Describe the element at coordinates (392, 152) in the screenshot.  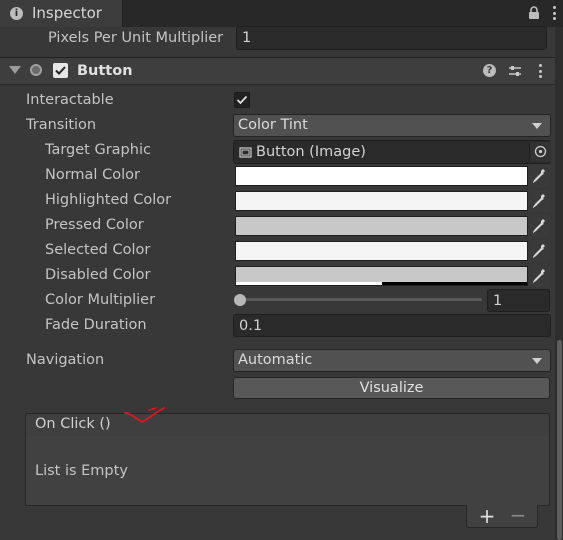
I see `target-graphic-field: Button (Image)` at that location.